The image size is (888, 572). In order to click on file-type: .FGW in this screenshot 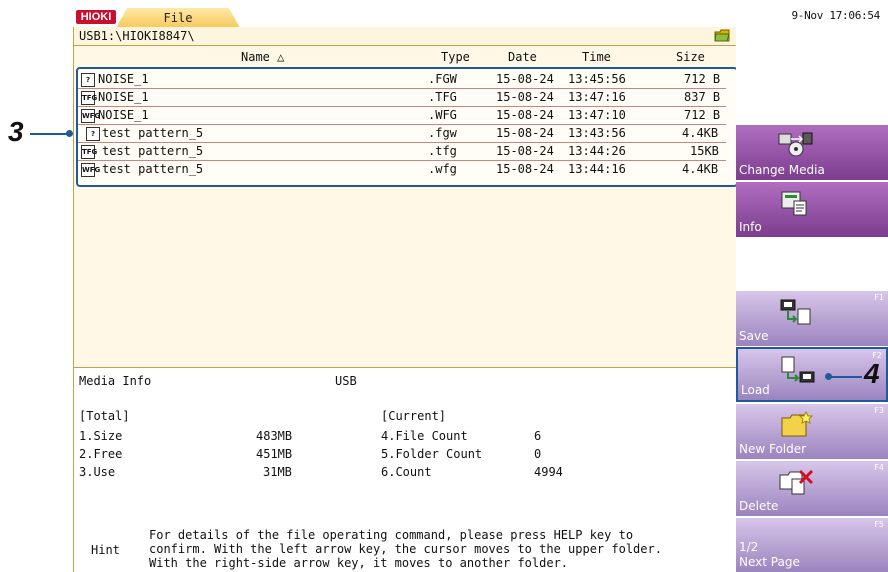, I will do `click(442, 79)`.